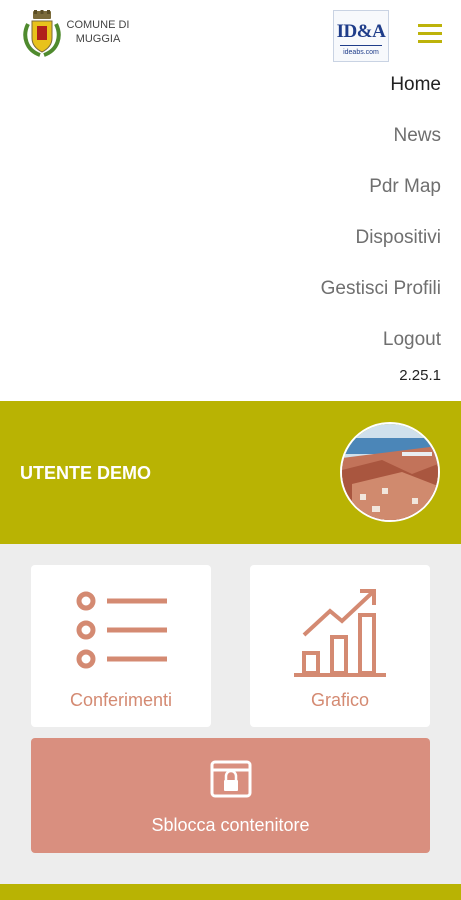 This screenshot has height=900, width=461. Describe the element at coordinates (340, 633) in the screenshot. I see `bar-chart-icon` at that location.